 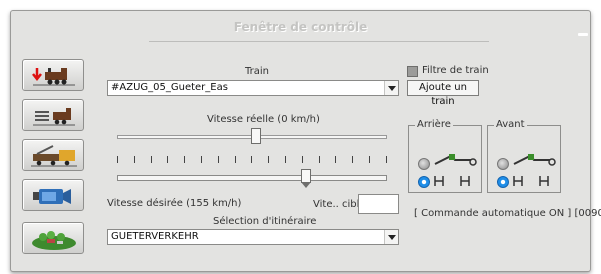 What do you see at coordinates (257, 71) in the screenshot?
I see `train-label: Train` at bounding box center [257, 71].